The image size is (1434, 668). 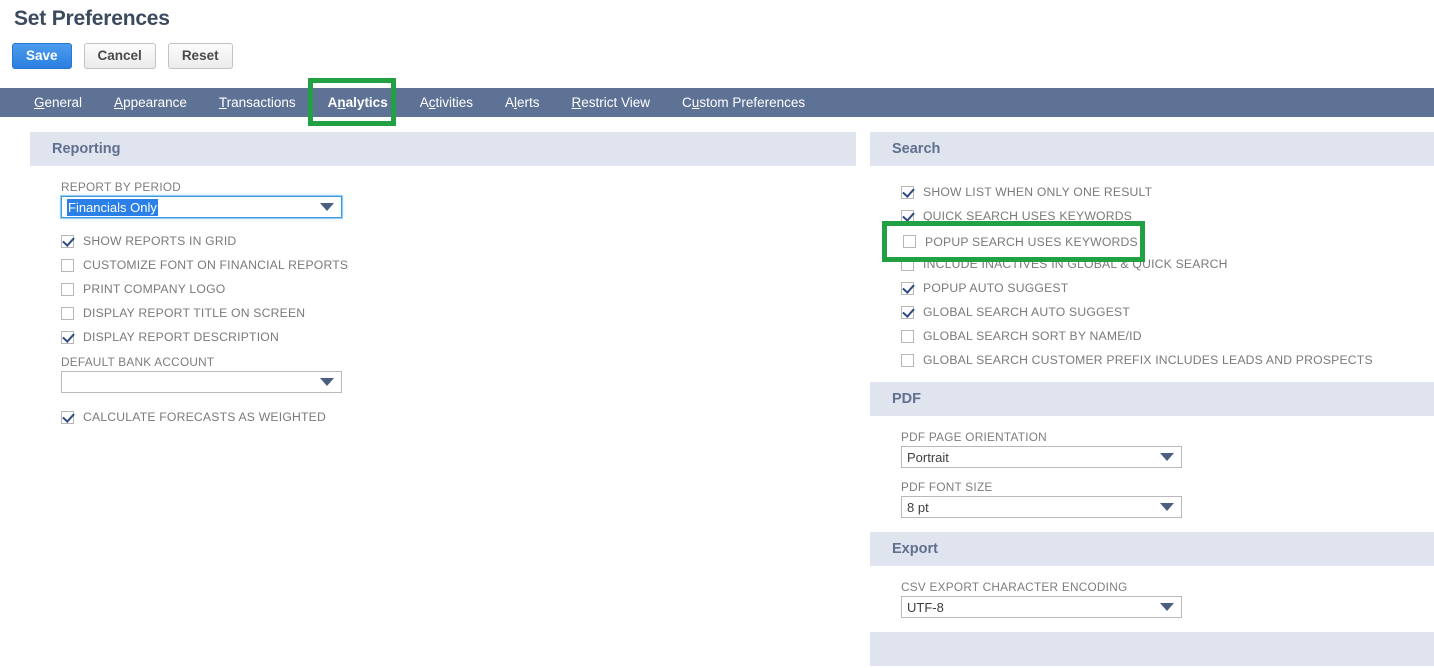 I want to click on reset-button: Reset, so click(x=200, y=56).